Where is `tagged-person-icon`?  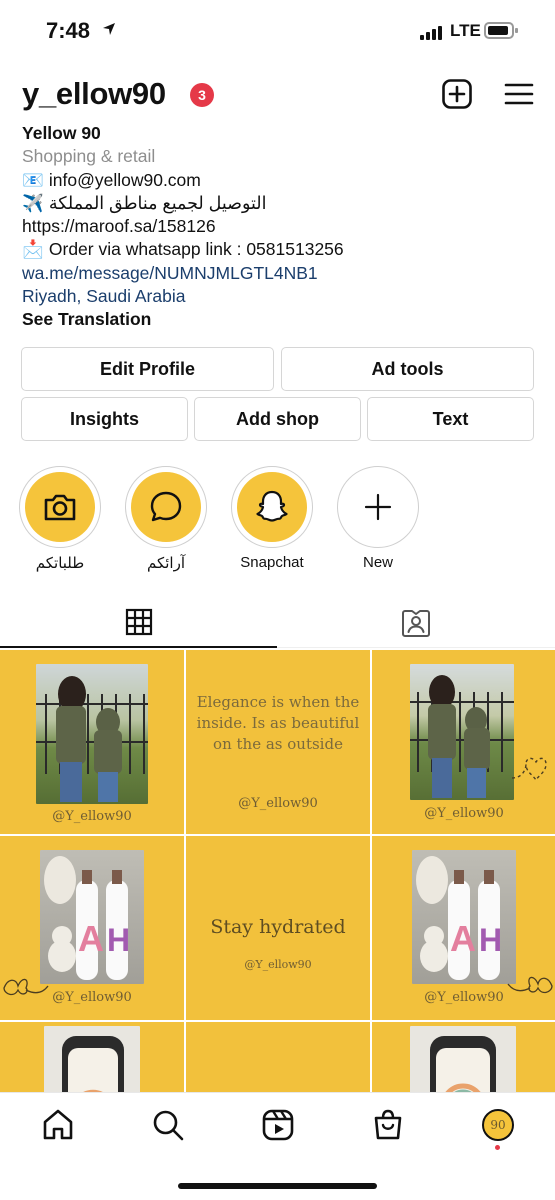
tagged-person-icon is located at coordinates (416, 623).